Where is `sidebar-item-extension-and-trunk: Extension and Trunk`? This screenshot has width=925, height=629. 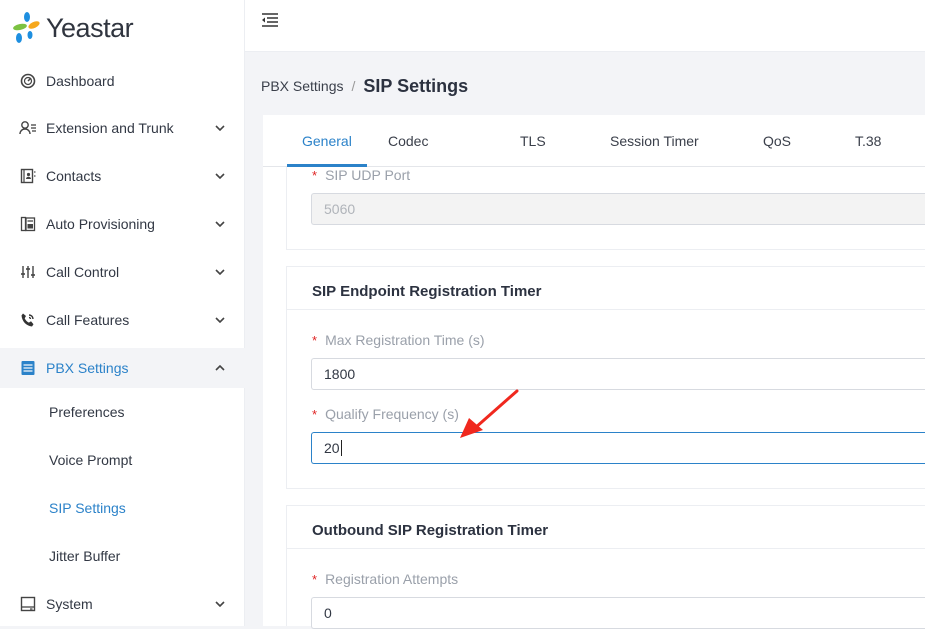 sidebar-item-extension-and-trunk: Extension and Trunk is located at coordinates (122, 128).